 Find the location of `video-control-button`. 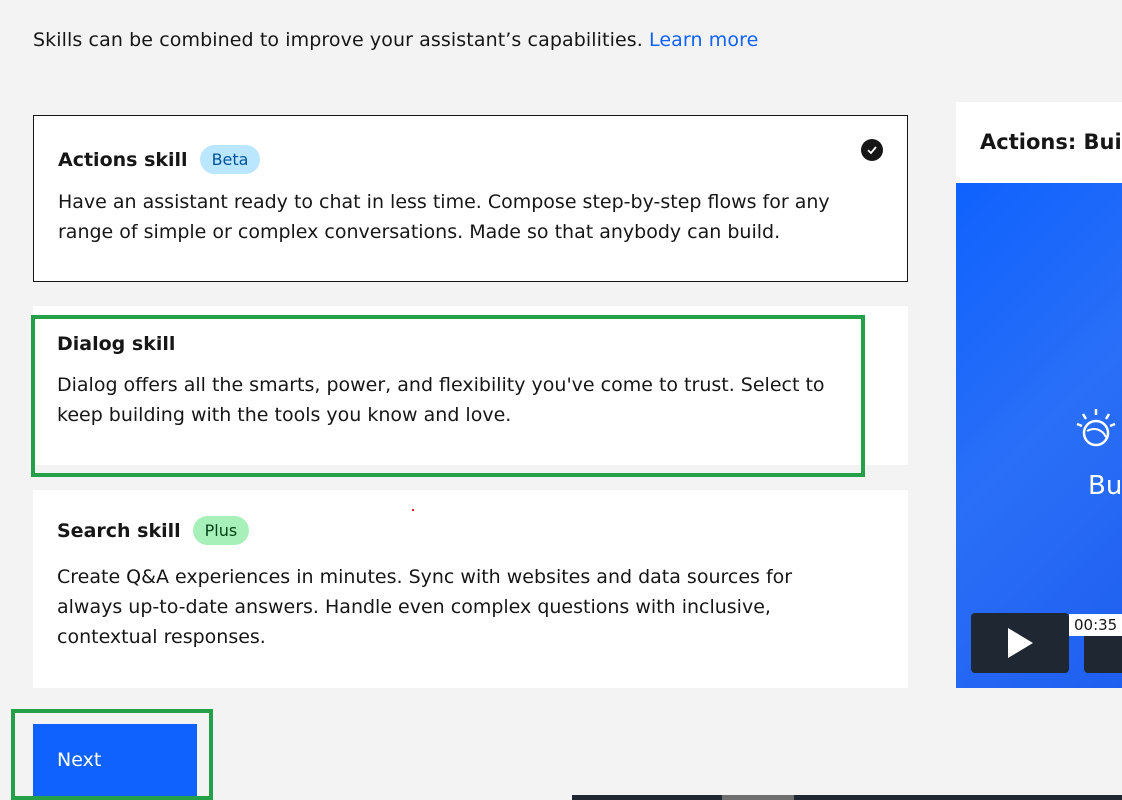

video-control-button is located at coordinates (1103, 653).